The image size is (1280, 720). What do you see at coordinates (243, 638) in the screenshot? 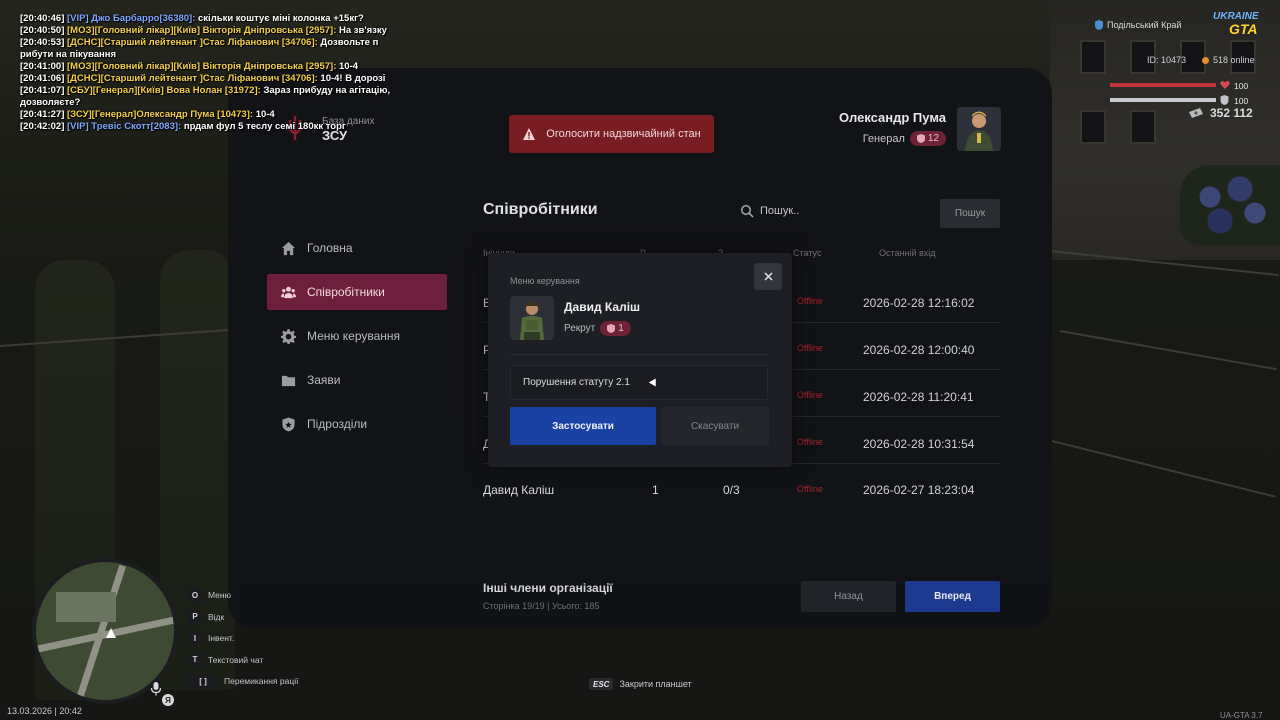
I see `hotkey-item: I Інвент.` at bounding box center [243, 638].